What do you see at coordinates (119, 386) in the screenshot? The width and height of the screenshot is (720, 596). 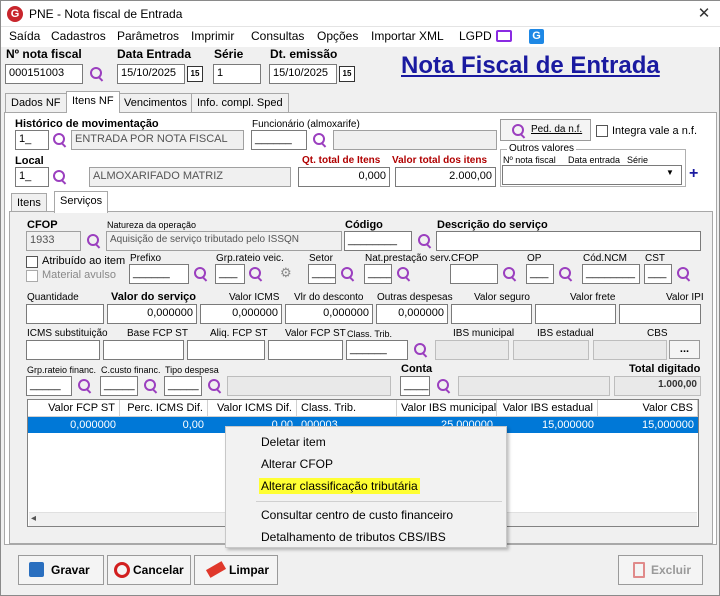 I see `ccusto-field: _____` at bounding box center [119, 386].